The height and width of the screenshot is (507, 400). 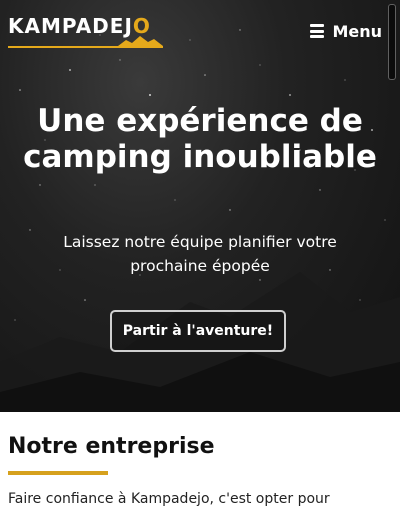 What do you see at coordinates (58, 473) in the screenshot?
I see `section-title-underline` at bounding box center [58, 473].